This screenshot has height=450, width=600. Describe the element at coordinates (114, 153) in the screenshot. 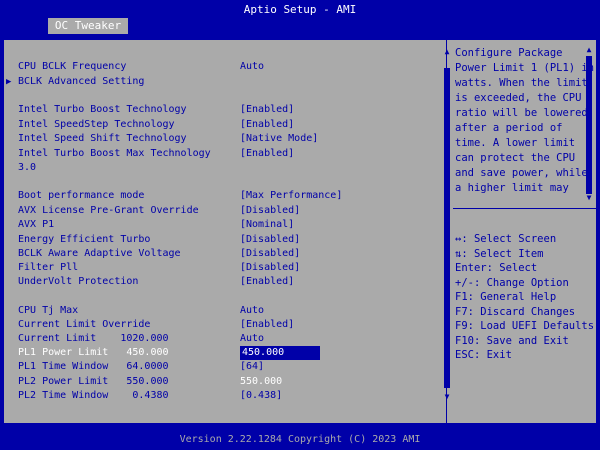

I see `setting-label: Intel Turbo Boost Max Technology` at that location.